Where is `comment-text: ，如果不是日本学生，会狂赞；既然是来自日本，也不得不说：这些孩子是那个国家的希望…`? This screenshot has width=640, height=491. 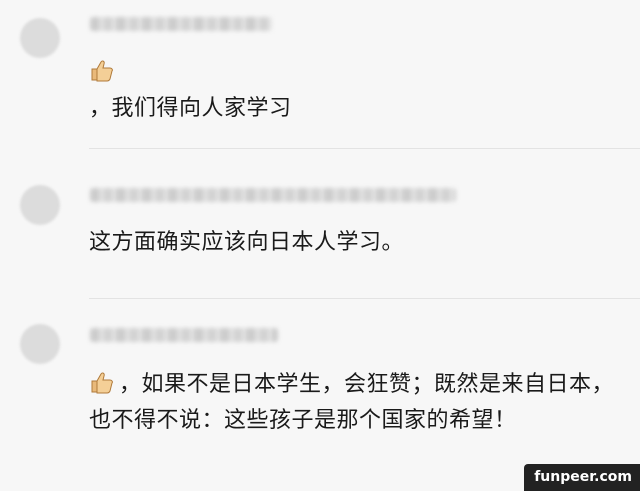
comment-text: ，如果不是日本学生，会狂赞；既然是来自日本，也不得不说：这些孩子是那个国家的希望… is located at coordinates (352, 402).